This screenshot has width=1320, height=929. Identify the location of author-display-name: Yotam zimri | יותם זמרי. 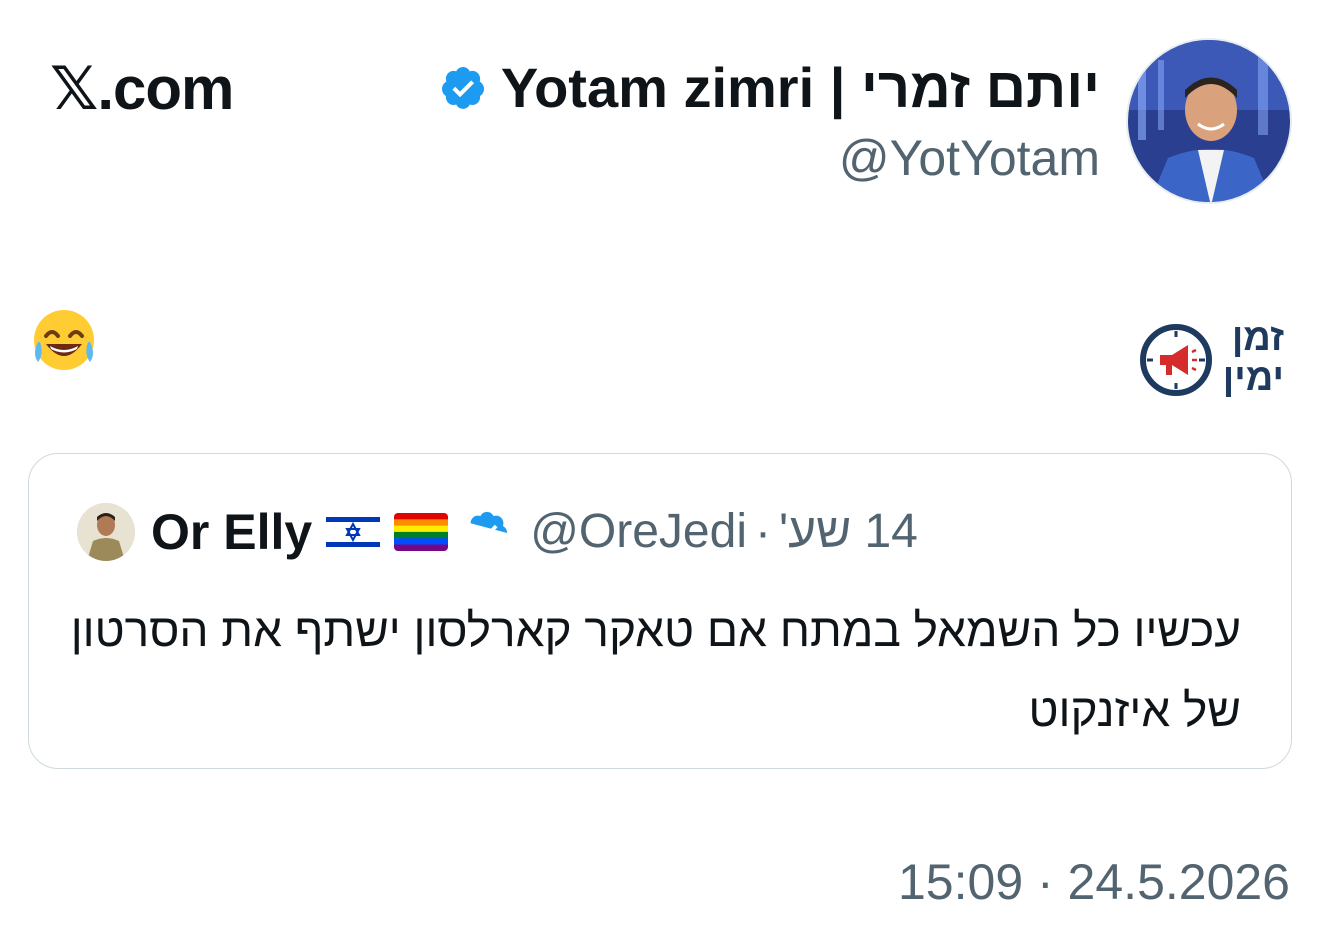
(800, 87).